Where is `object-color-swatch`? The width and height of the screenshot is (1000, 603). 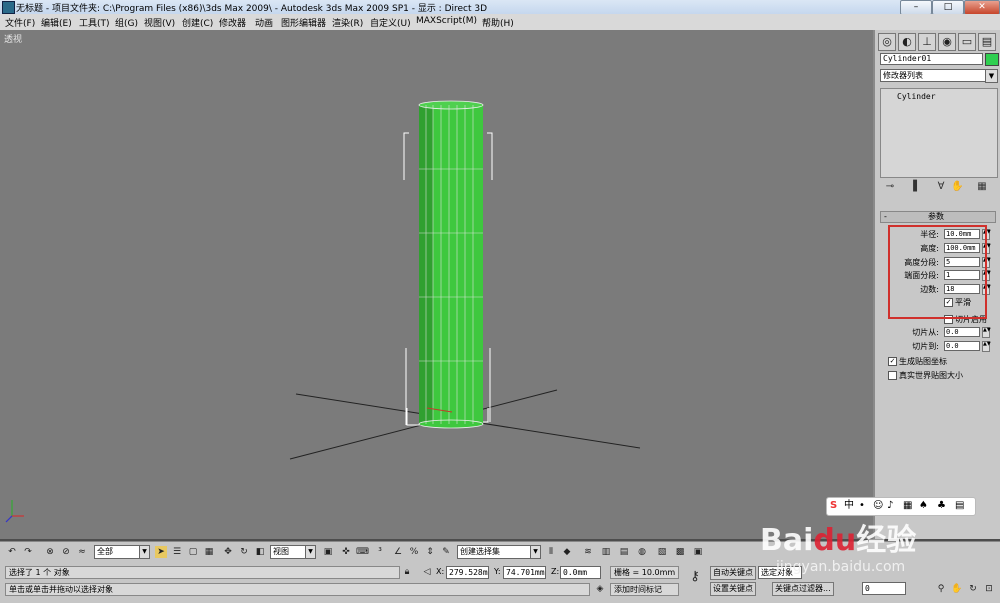
object-color-swatch is located at coordinates (992, 59).